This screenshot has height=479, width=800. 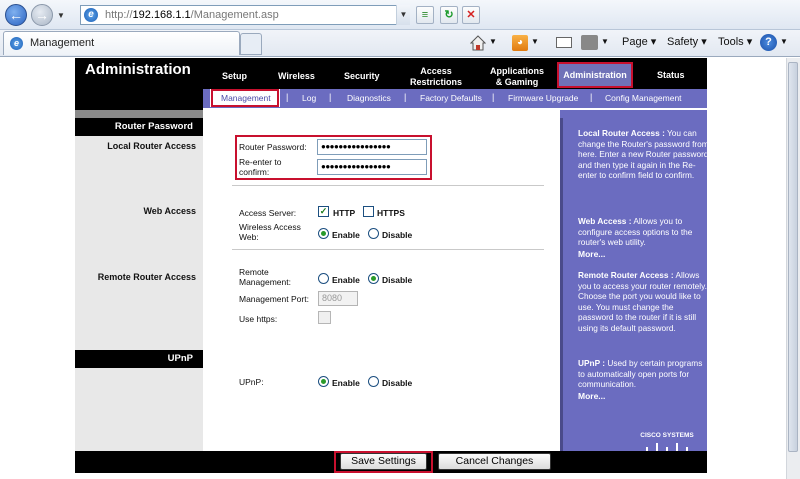 I want to click on router-password-input: ●●●●●●●●●●●●●●●●, so click(x=372, y=147).